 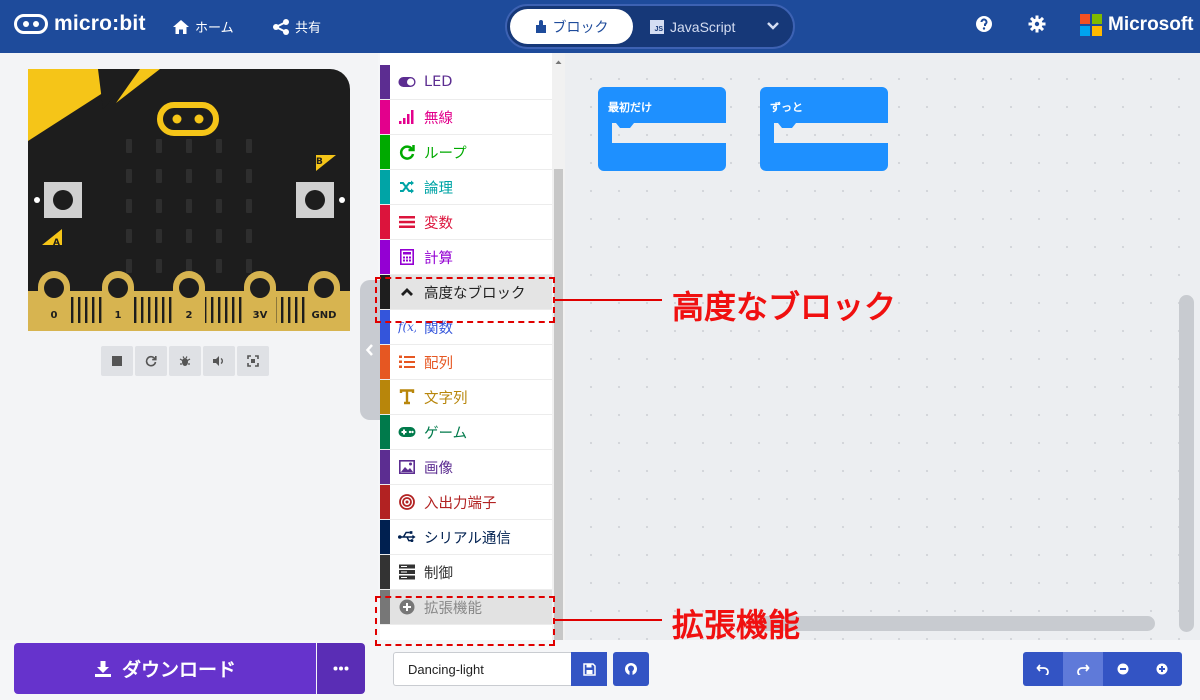 I want to click on tab-javascript: JS JavaScript, so click(x=692, y=26).